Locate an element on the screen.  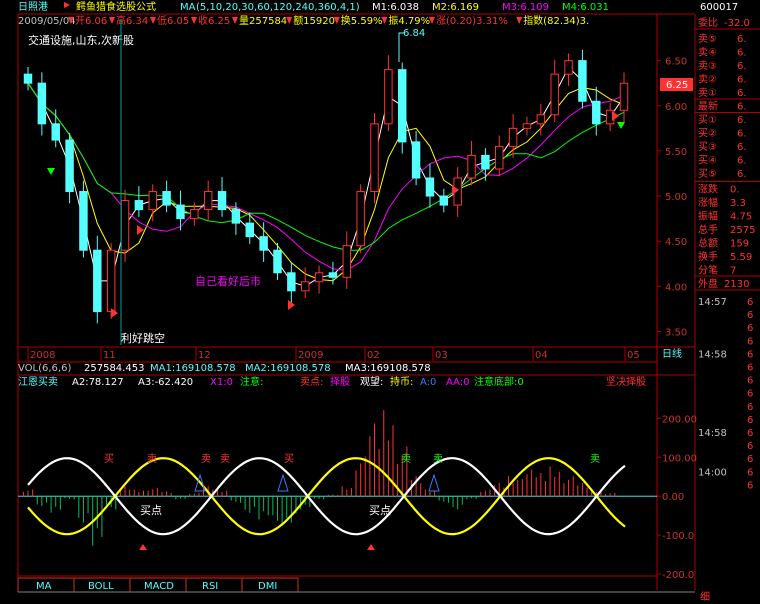
ohlc-item-9: 指数(82.34)3. is located at coordinates (556, 20).